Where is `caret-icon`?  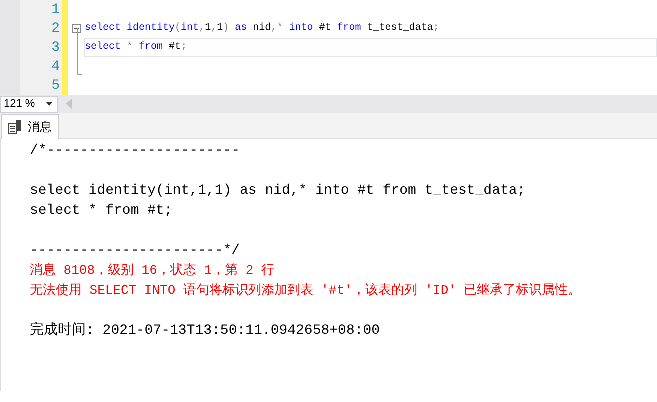 caret-icon is located at coordinates (49, 104).